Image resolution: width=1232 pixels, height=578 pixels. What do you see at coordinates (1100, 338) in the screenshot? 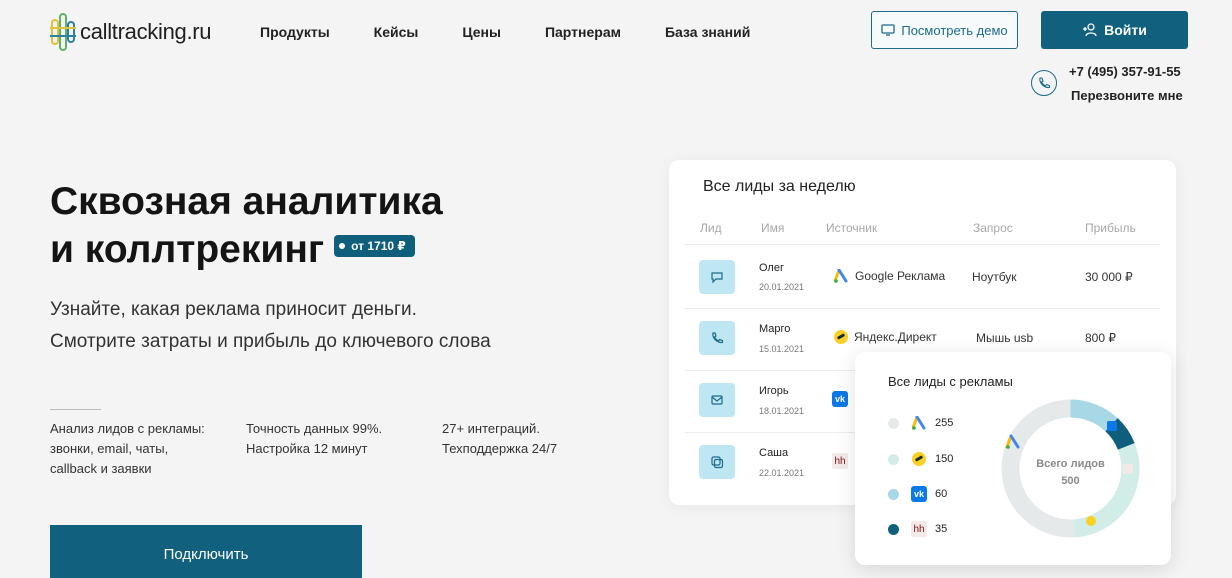
I see `lead-profit: 800 ₽` at bounding box center [1100, 338].